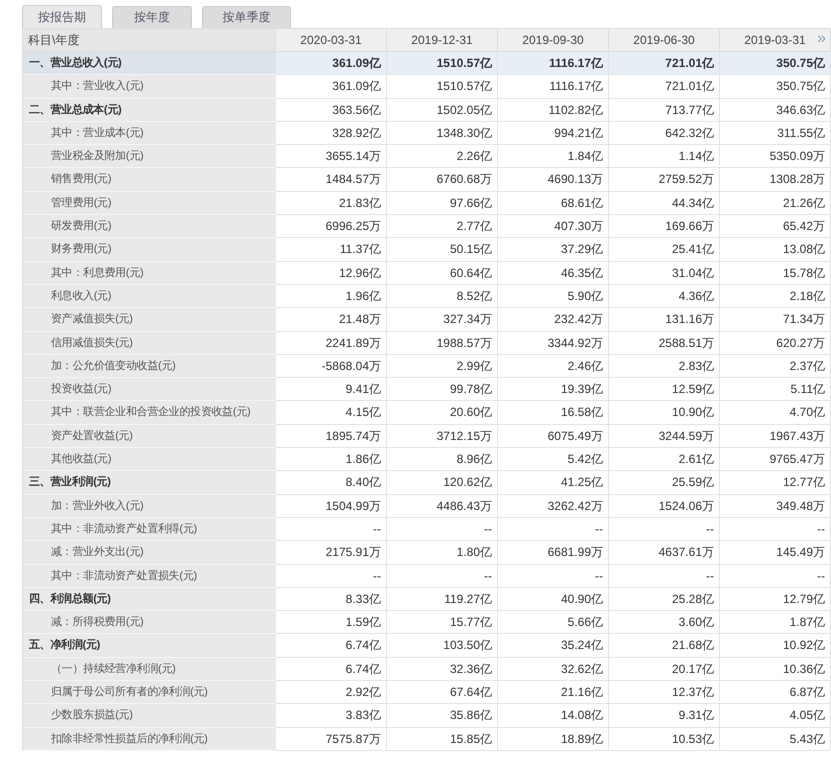 The height and width of the screenshot is (763, 831). Describe the element at coordinates (331, 296) in the screenshot. I see `table-cell: 1.96亿` at that location.